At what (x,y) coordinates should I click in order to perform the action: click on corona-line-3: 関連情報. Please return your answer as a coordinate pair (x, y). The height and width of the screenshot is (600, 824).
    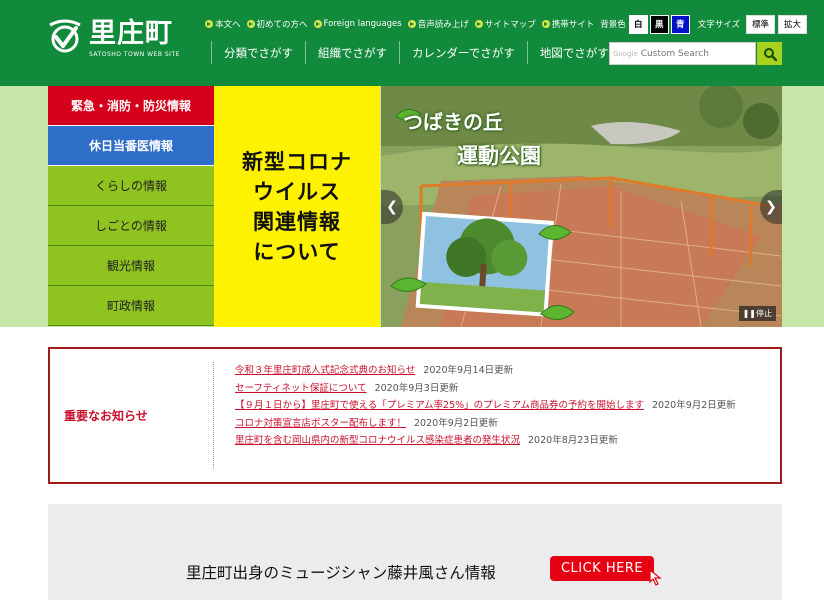
    Looking at the image, I should click on (297, 221).